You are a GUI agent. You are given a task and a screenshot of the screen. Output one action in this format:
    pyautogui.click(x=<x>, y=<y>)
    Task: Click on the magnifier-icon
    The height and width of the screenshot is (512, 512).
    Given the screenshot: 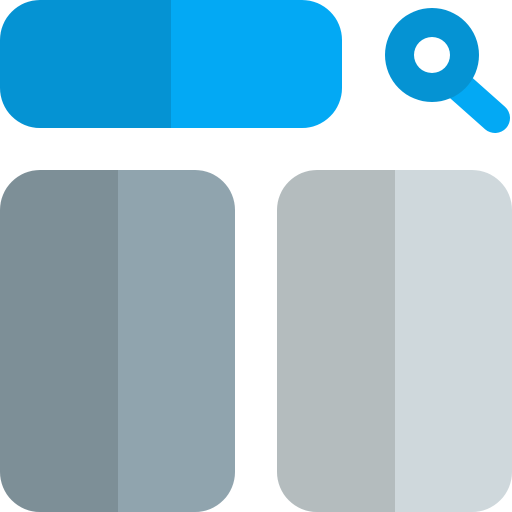 What is the action you would take?
    pyautogui.click(x=447, y=70)
    